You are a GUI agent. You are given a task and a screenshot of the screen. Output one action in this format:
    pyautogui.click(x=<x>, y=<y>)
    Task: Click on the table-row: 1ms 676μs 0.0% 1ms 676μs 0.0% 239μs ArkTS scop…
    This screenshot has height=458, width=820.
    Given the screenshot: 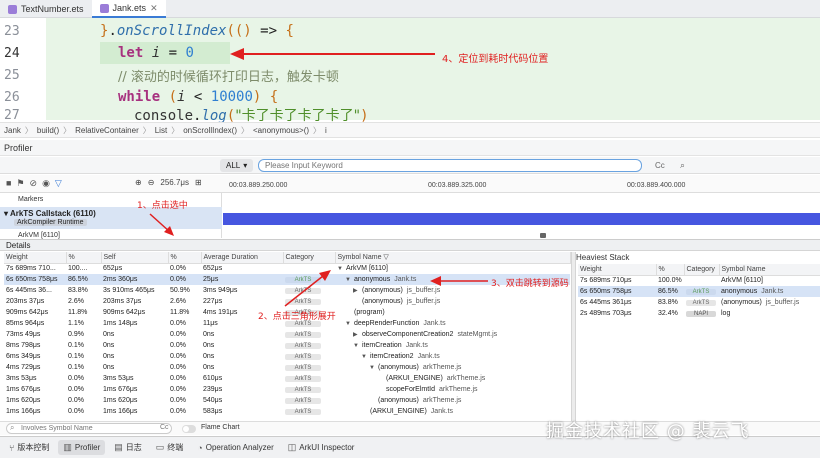 What is the action you would take?
    pyautogui.click(x=287, y=389)
    